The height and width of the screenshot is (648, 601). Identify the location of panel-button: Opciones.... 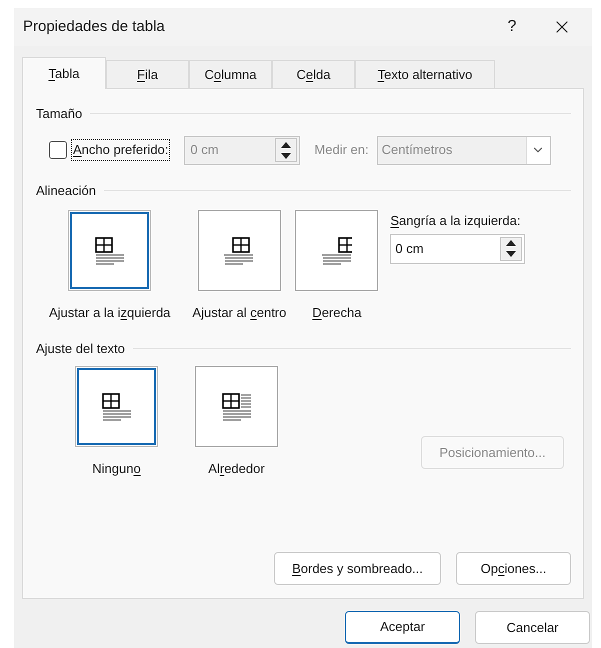
(513, 568).